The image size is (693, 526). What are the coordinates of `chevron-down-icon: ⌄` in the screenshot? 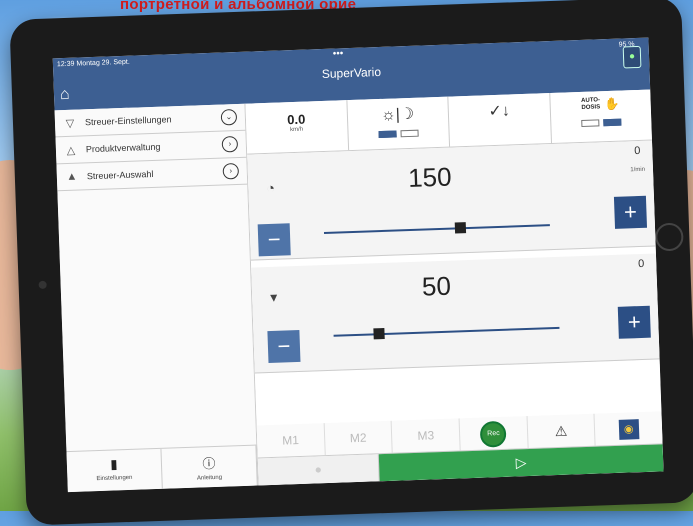 It's located at (229, 117).